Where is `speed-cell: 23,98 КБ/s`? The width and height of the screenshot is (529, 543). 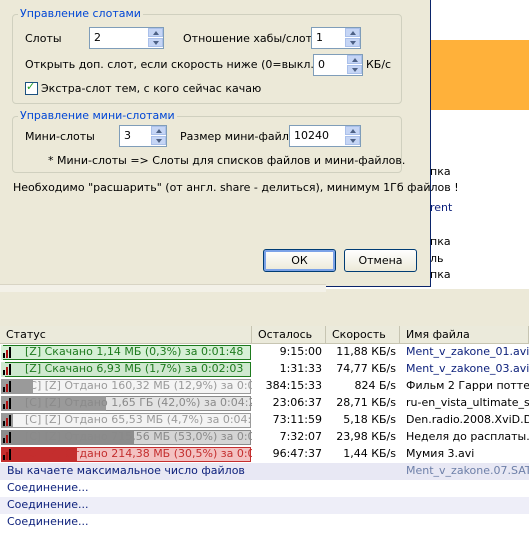
speed-cell: 23,98 КБ/s is located at coordinates (366, 436).